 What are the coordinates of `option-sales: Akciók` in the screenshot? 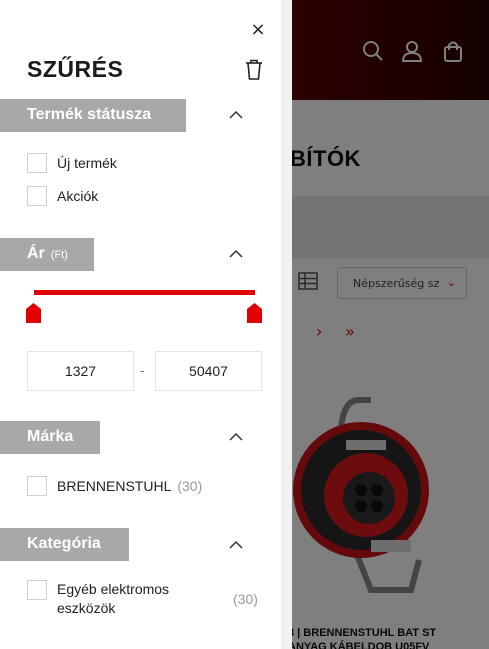 It's located at (62, 196).